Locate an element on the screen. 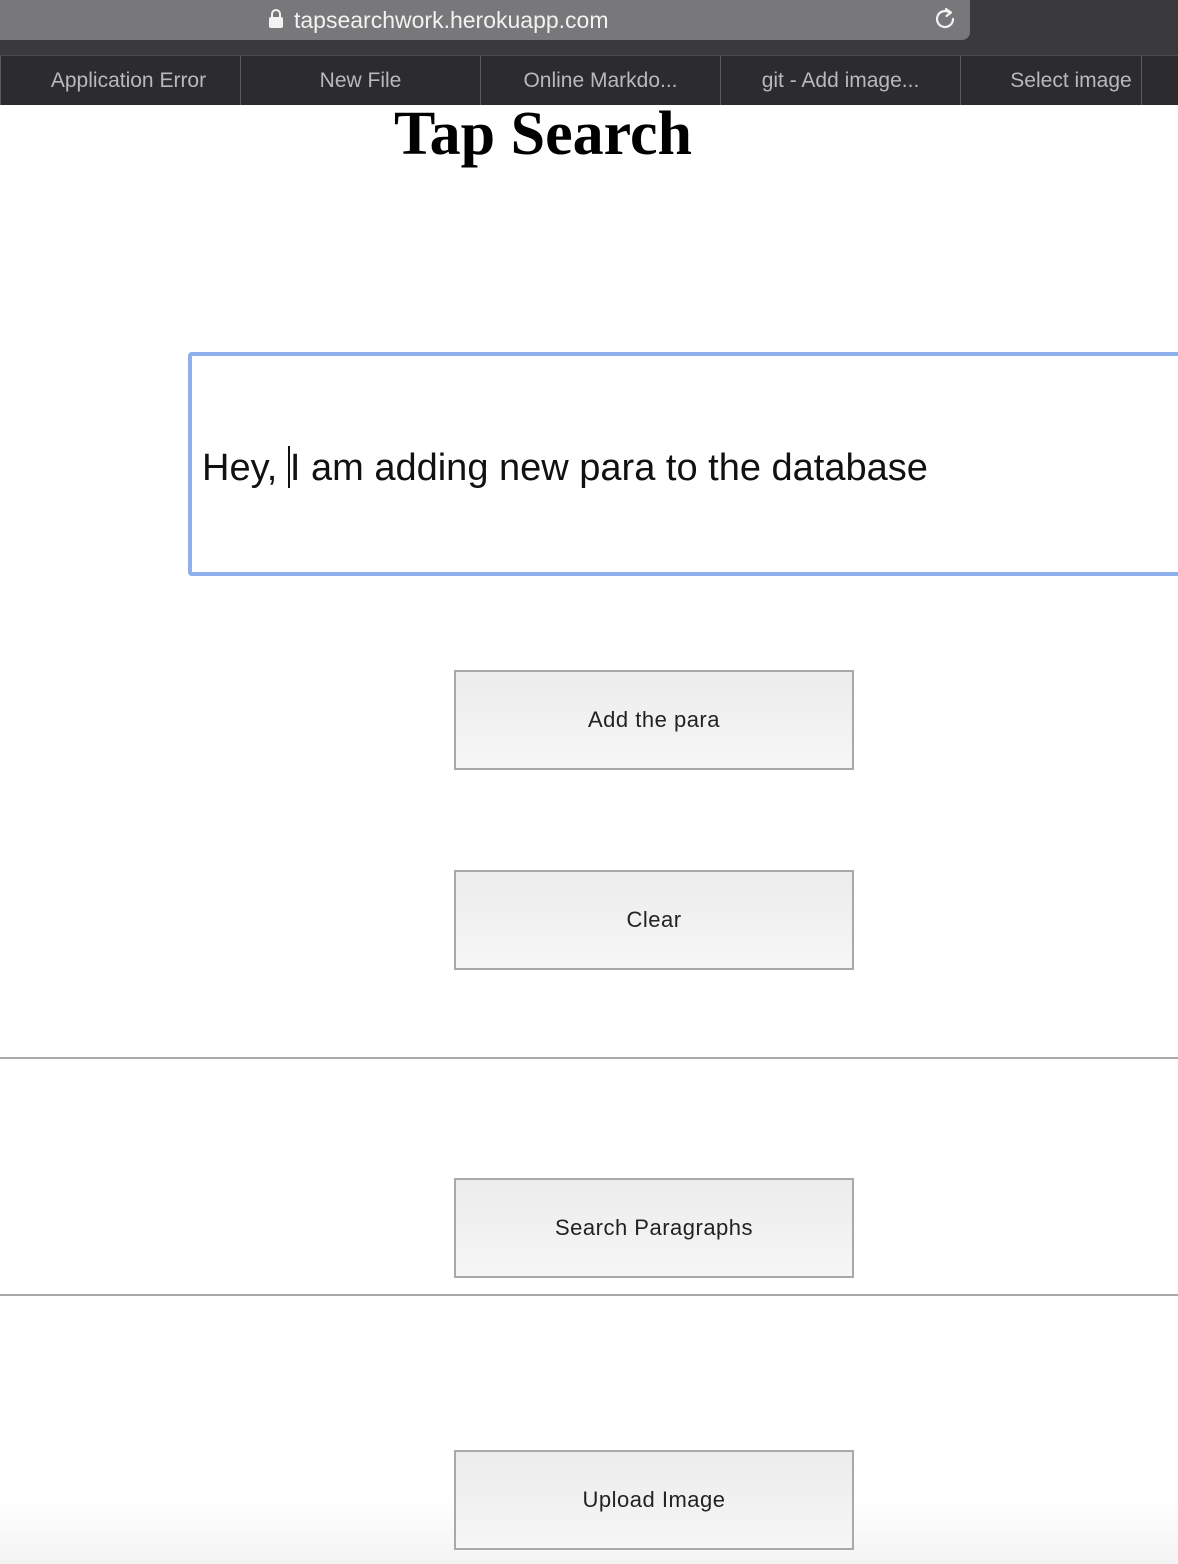 The image size is (1178, 1564). reload-icon is located at coordinates (945, 19).